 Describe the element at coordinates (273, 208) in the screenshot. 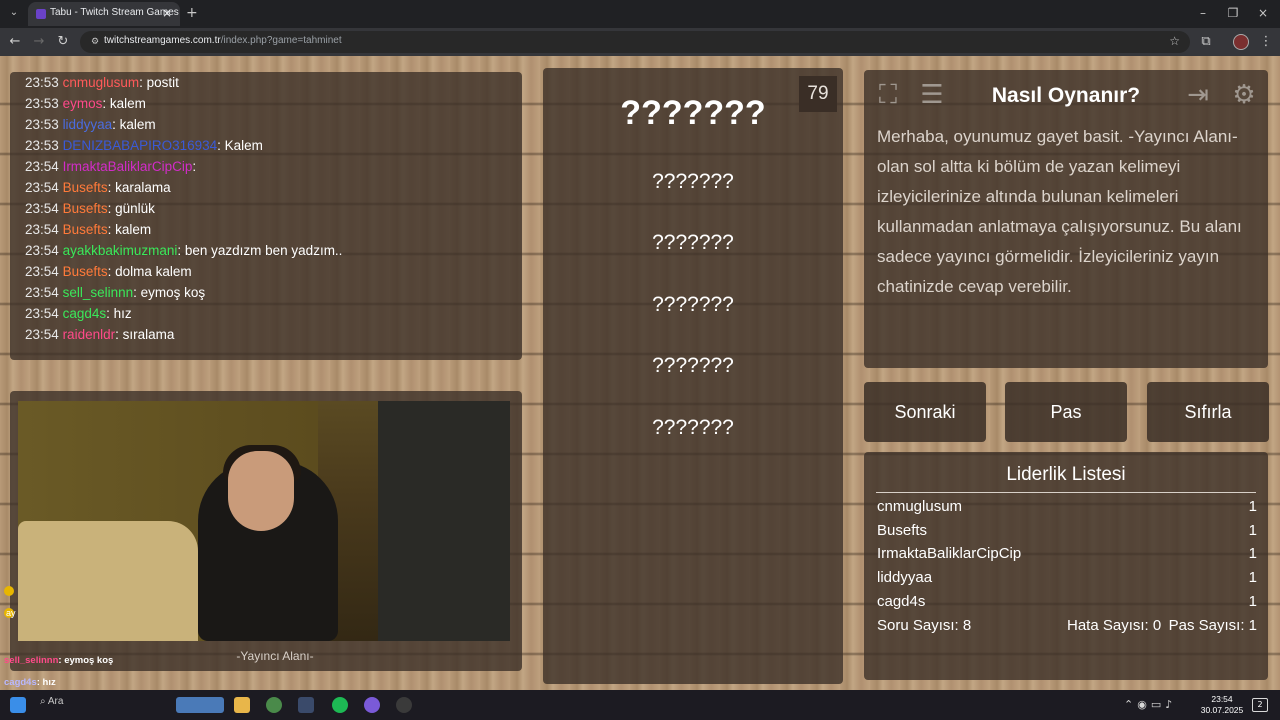

I see `chat-message: 23:54 Busefts: günlük` at that location.